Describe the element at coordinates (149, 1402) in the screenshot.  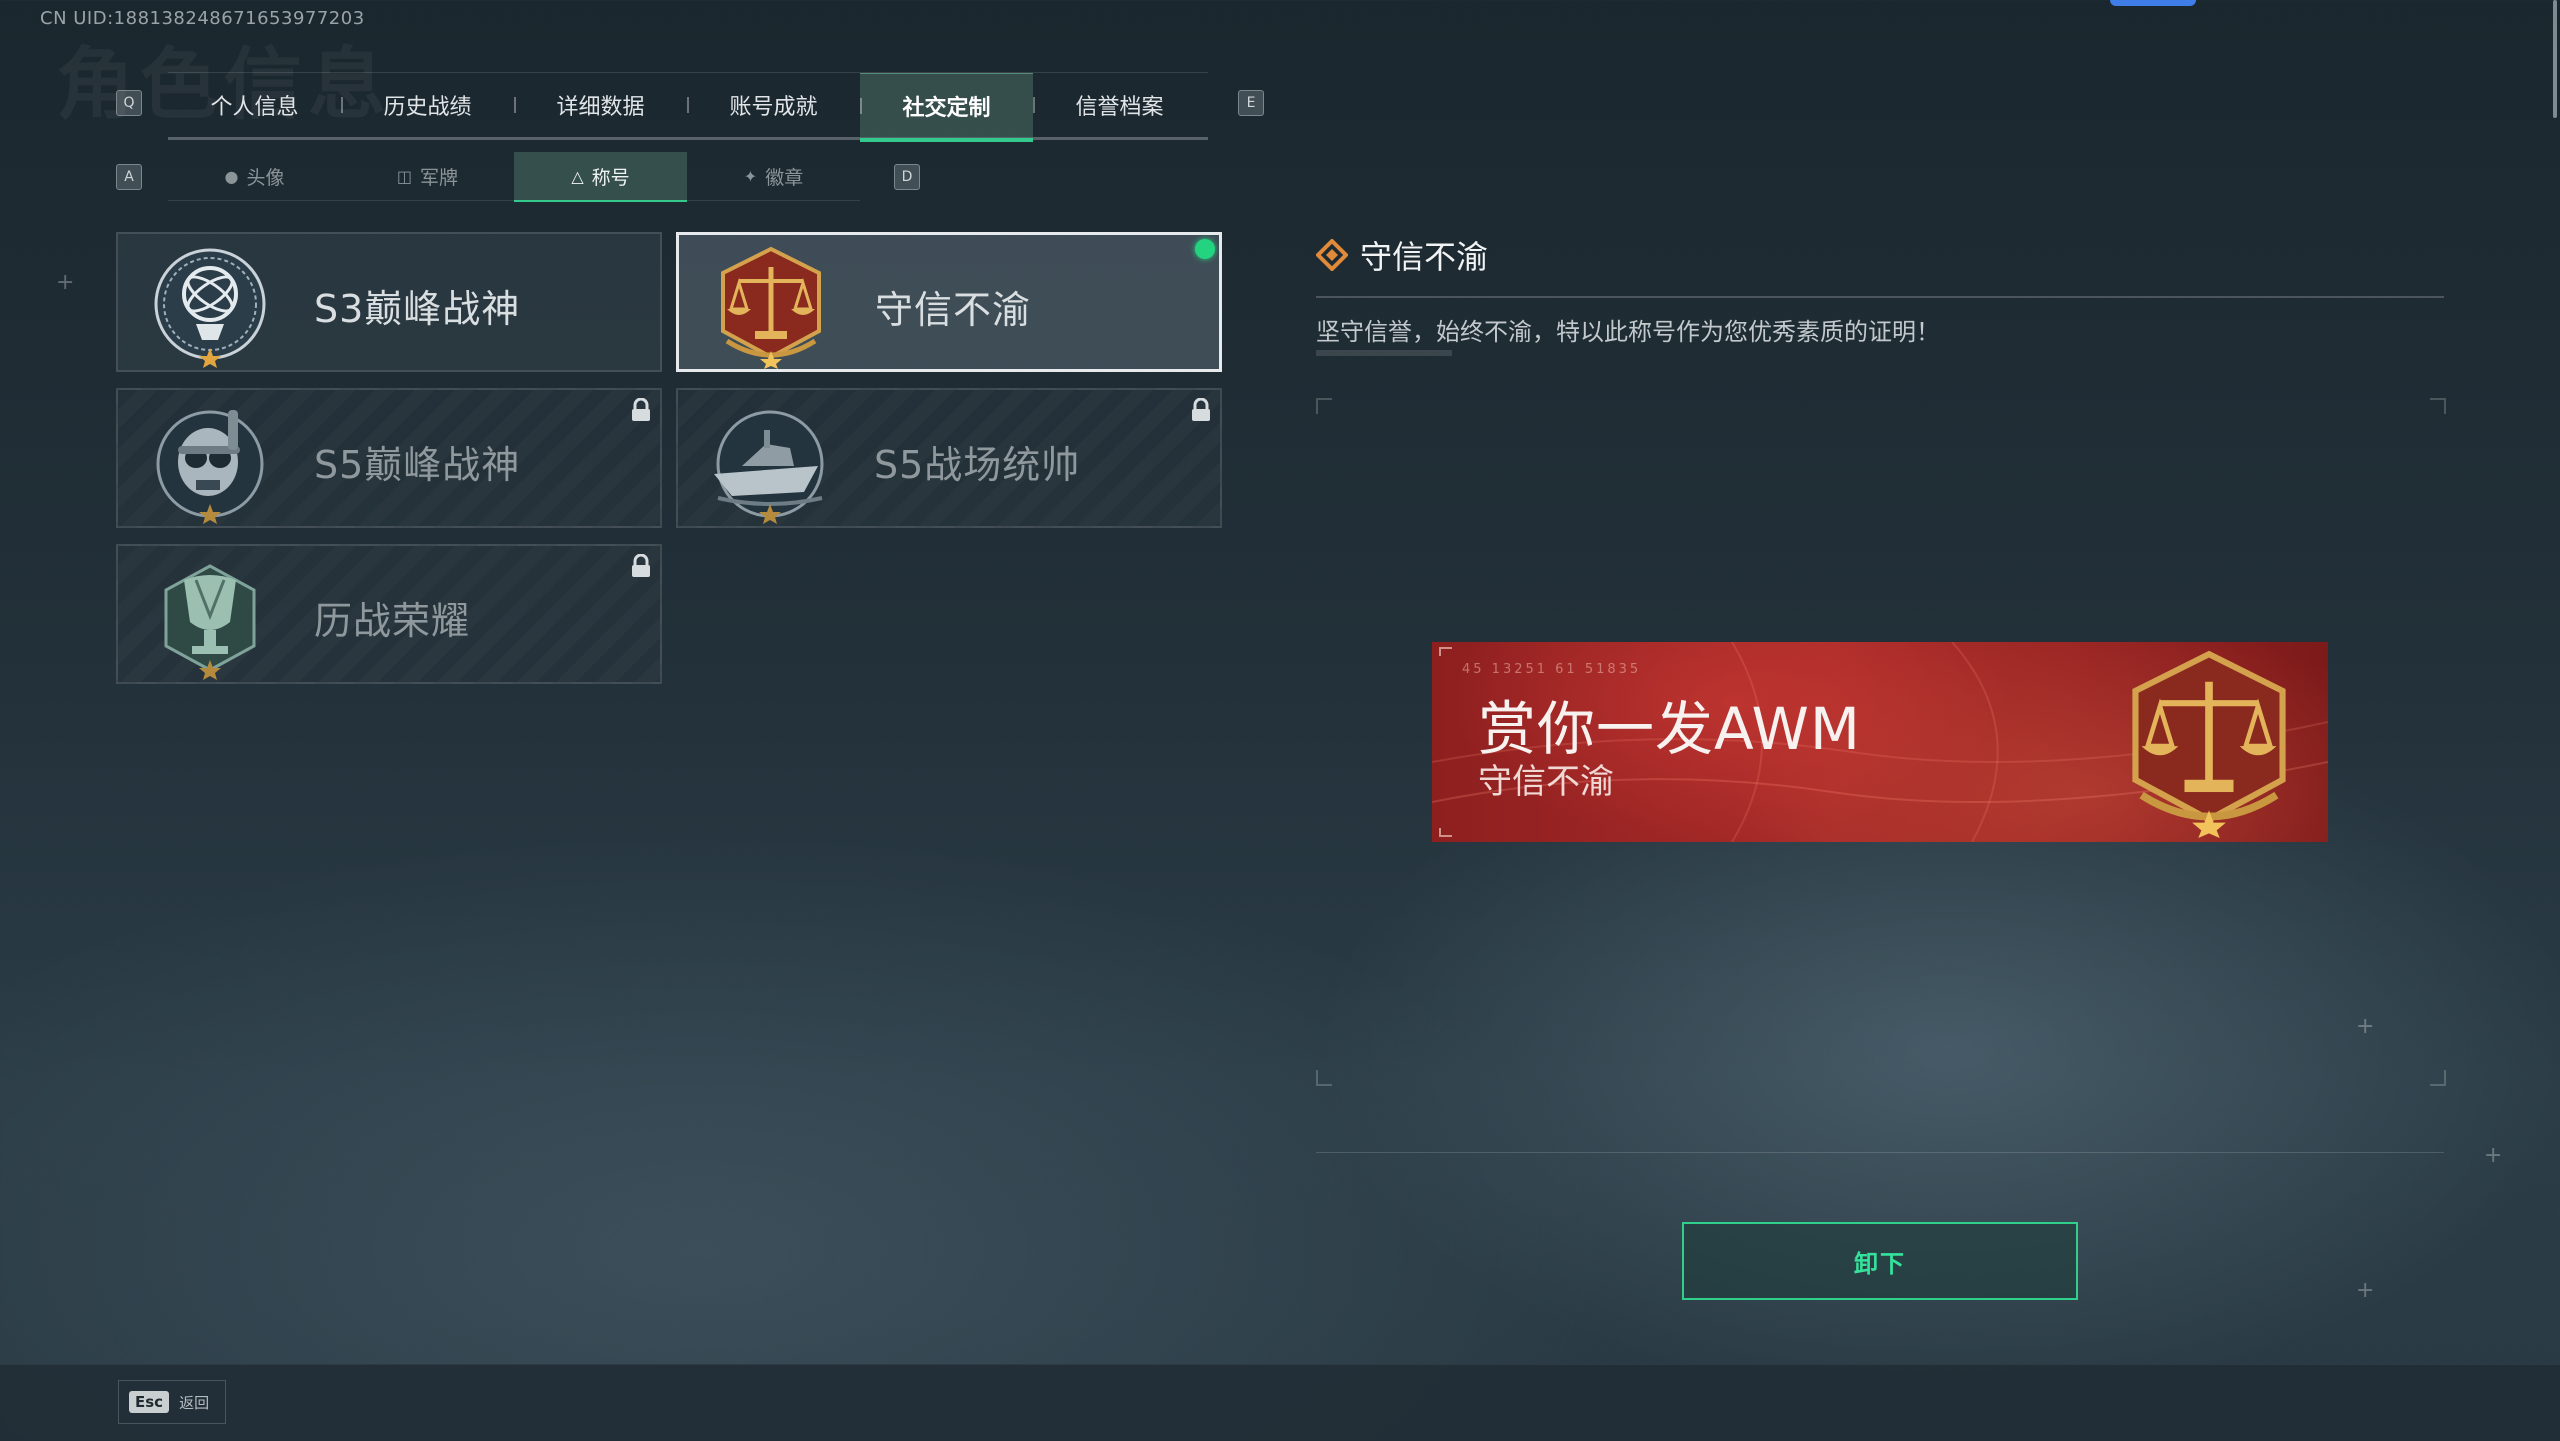
I see `esc-key: Esc` at that location.